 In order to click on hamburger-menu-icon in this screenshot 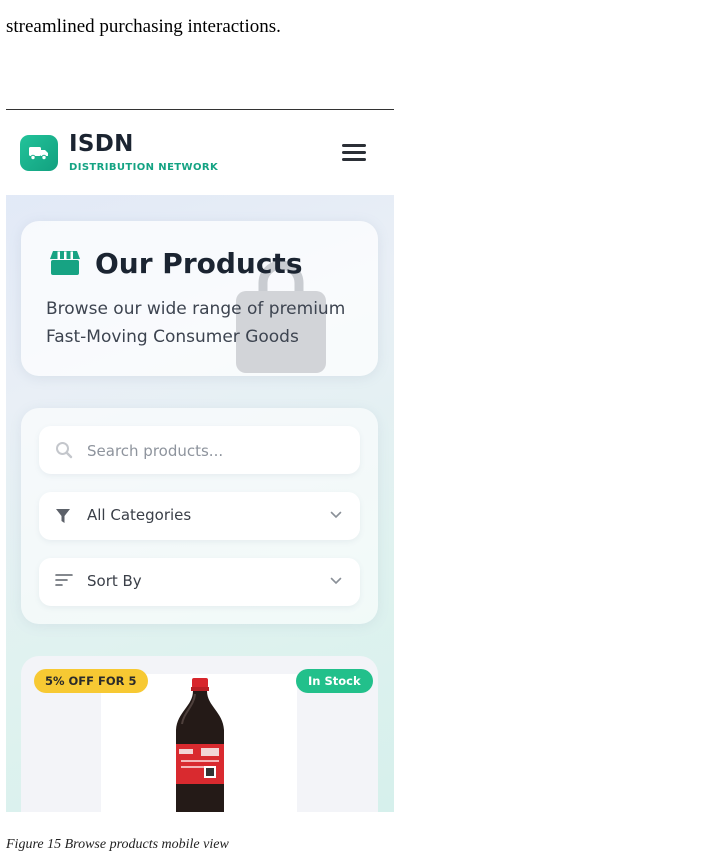, I will do `click(354, 153)`.